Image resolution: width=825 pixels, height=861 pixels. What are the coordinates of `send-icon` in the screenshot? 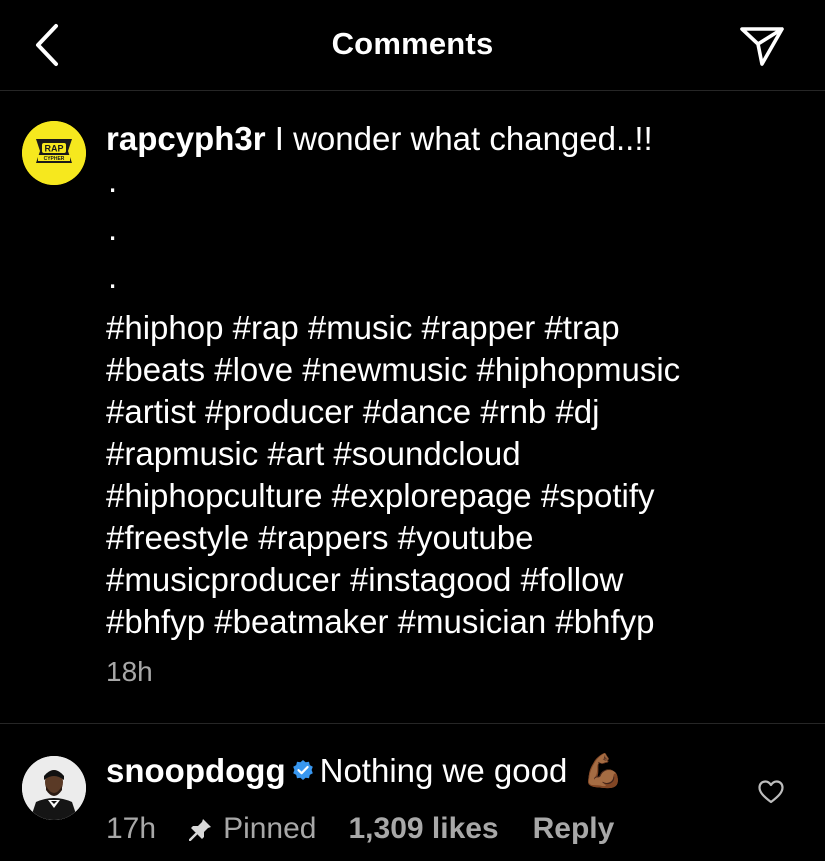 It's located at (762, 45).